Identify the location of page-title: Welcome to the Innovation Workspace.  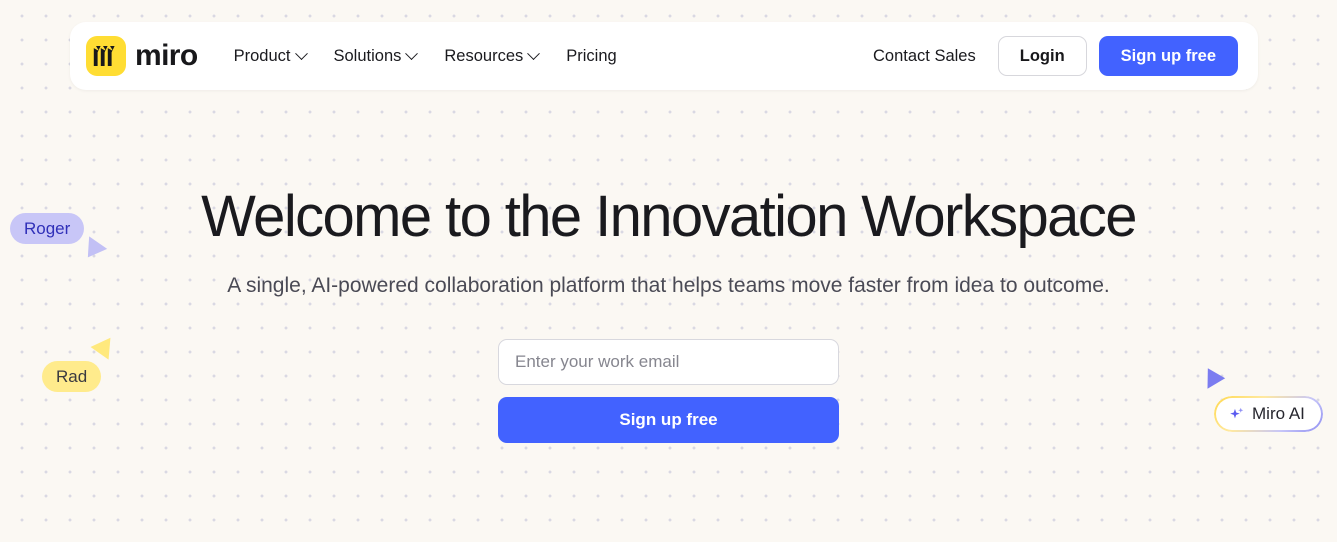
(669, 216).